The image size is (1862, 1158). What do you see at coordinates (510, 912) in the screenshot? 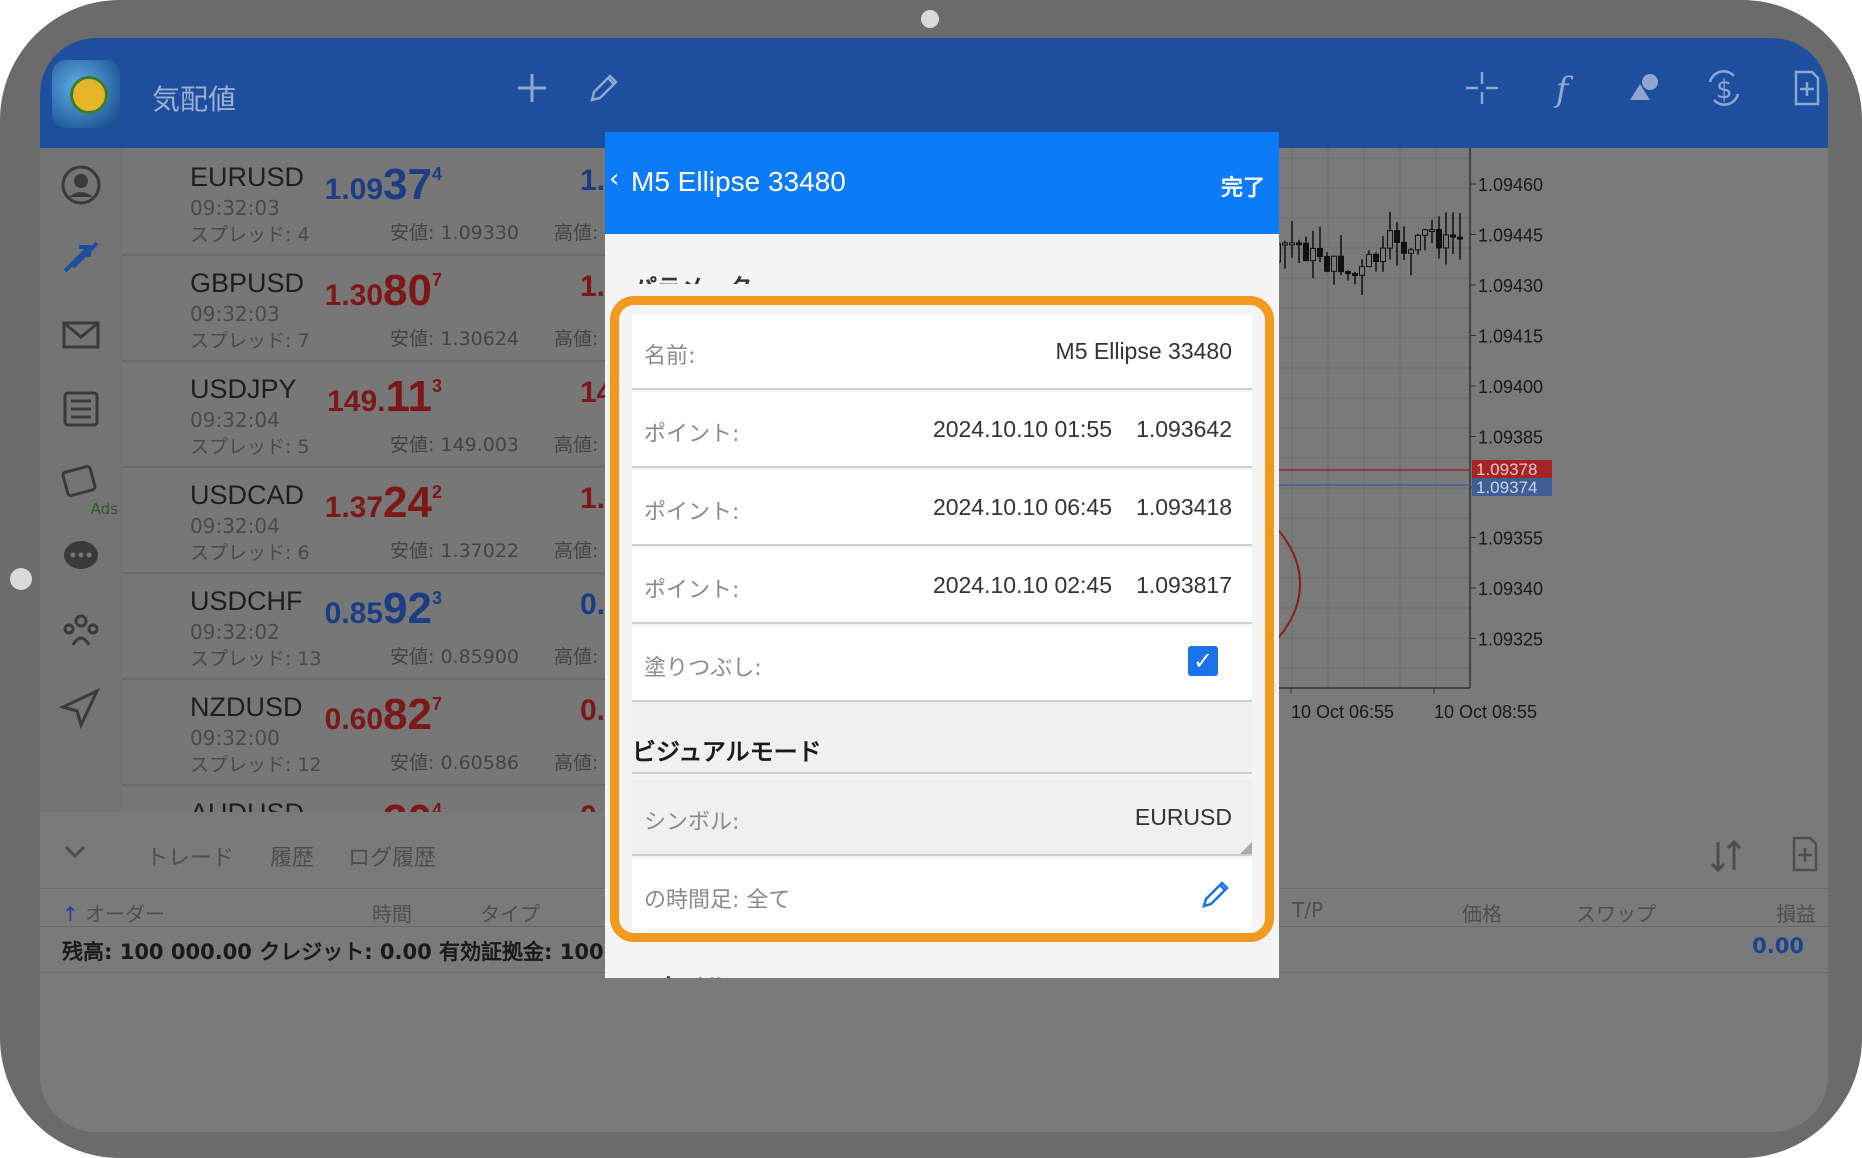
I see `col-type: タイプ` at bounding box center [510, 912].